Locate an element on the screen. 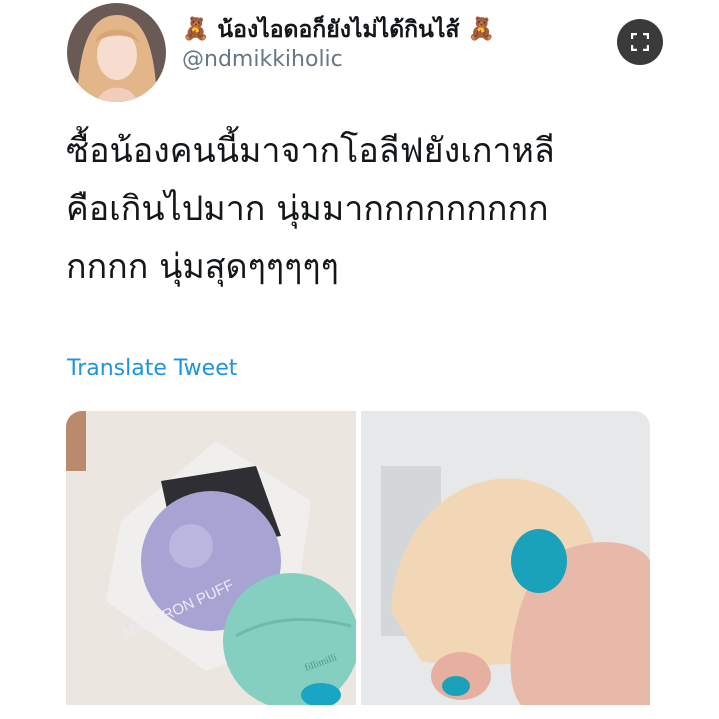  expand-icon is located at coordinates (640, 42).